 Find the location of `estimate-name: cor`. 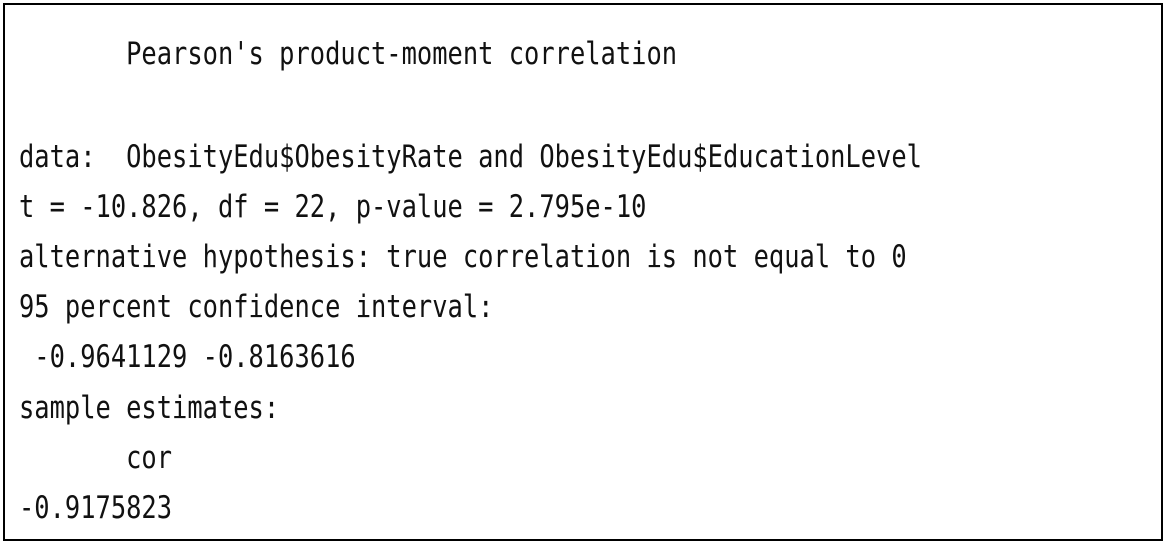

estimate-name: cor is located at coordinates (96, 458).